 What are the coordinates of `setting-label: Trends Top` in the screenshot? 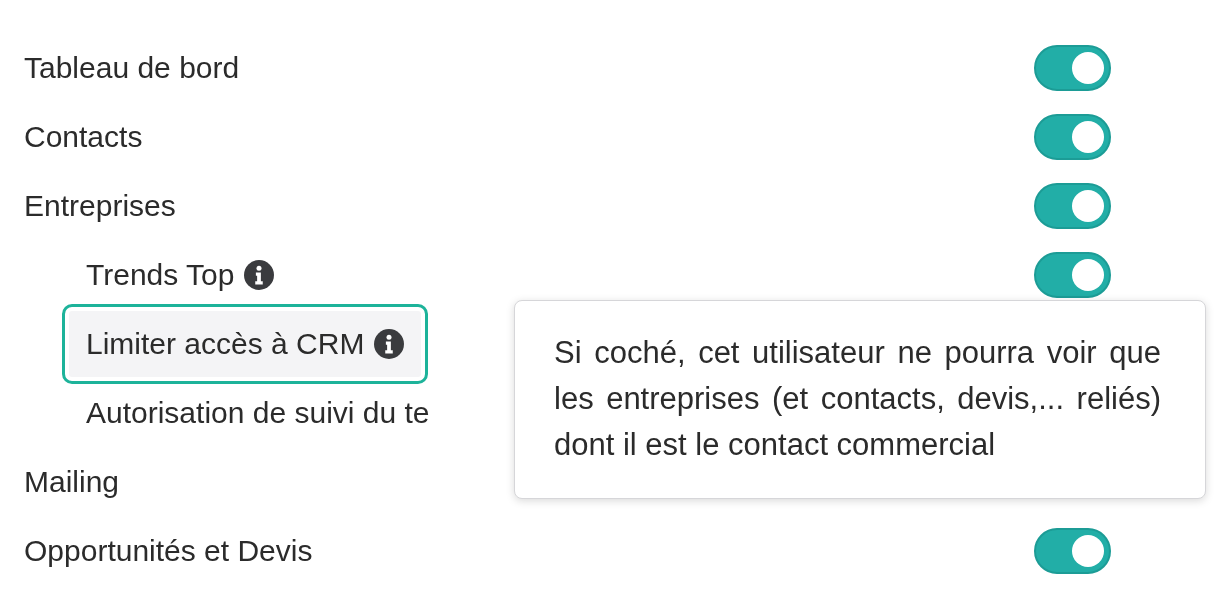 It's located at (160, 275).